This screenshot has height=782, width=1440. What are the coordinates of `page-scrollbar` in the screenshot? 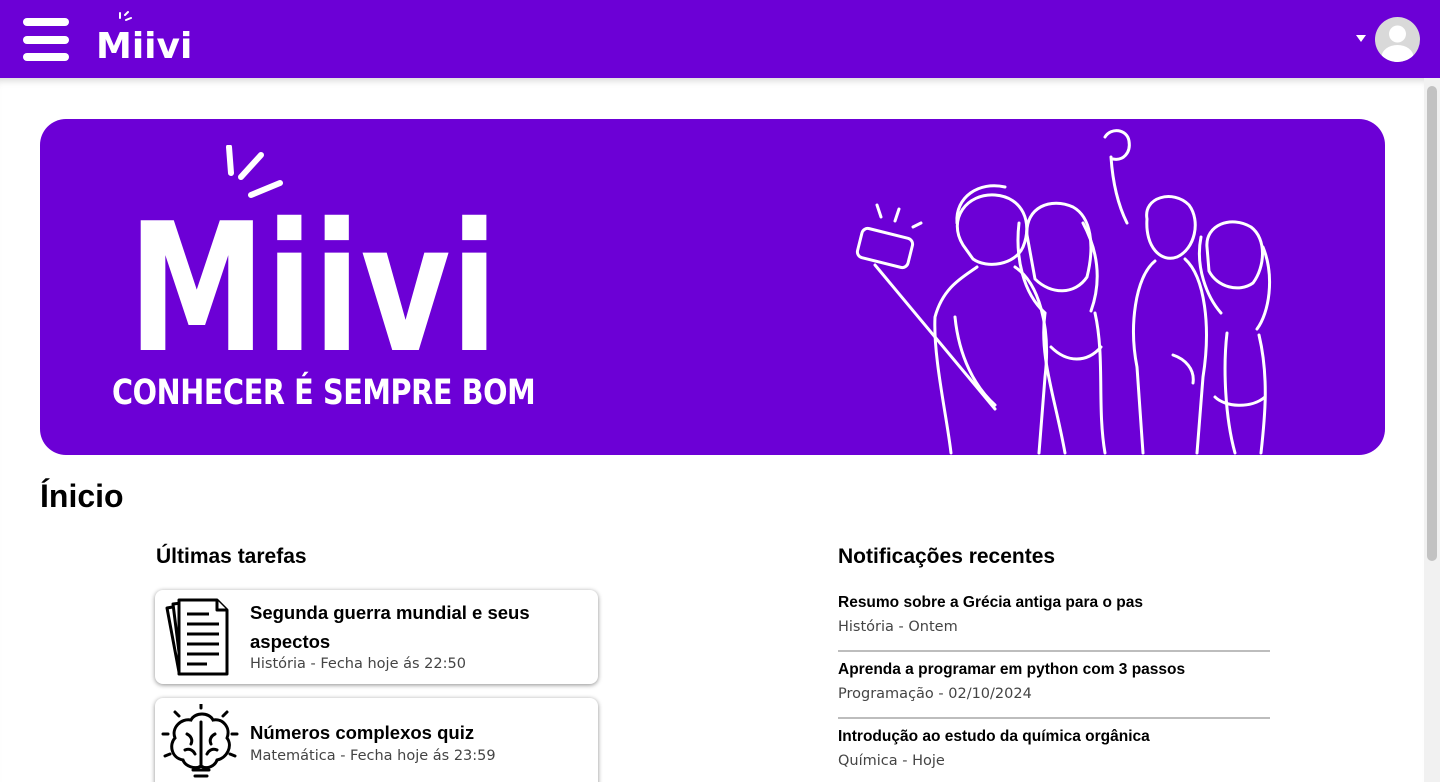 It's located at (1432, 430).